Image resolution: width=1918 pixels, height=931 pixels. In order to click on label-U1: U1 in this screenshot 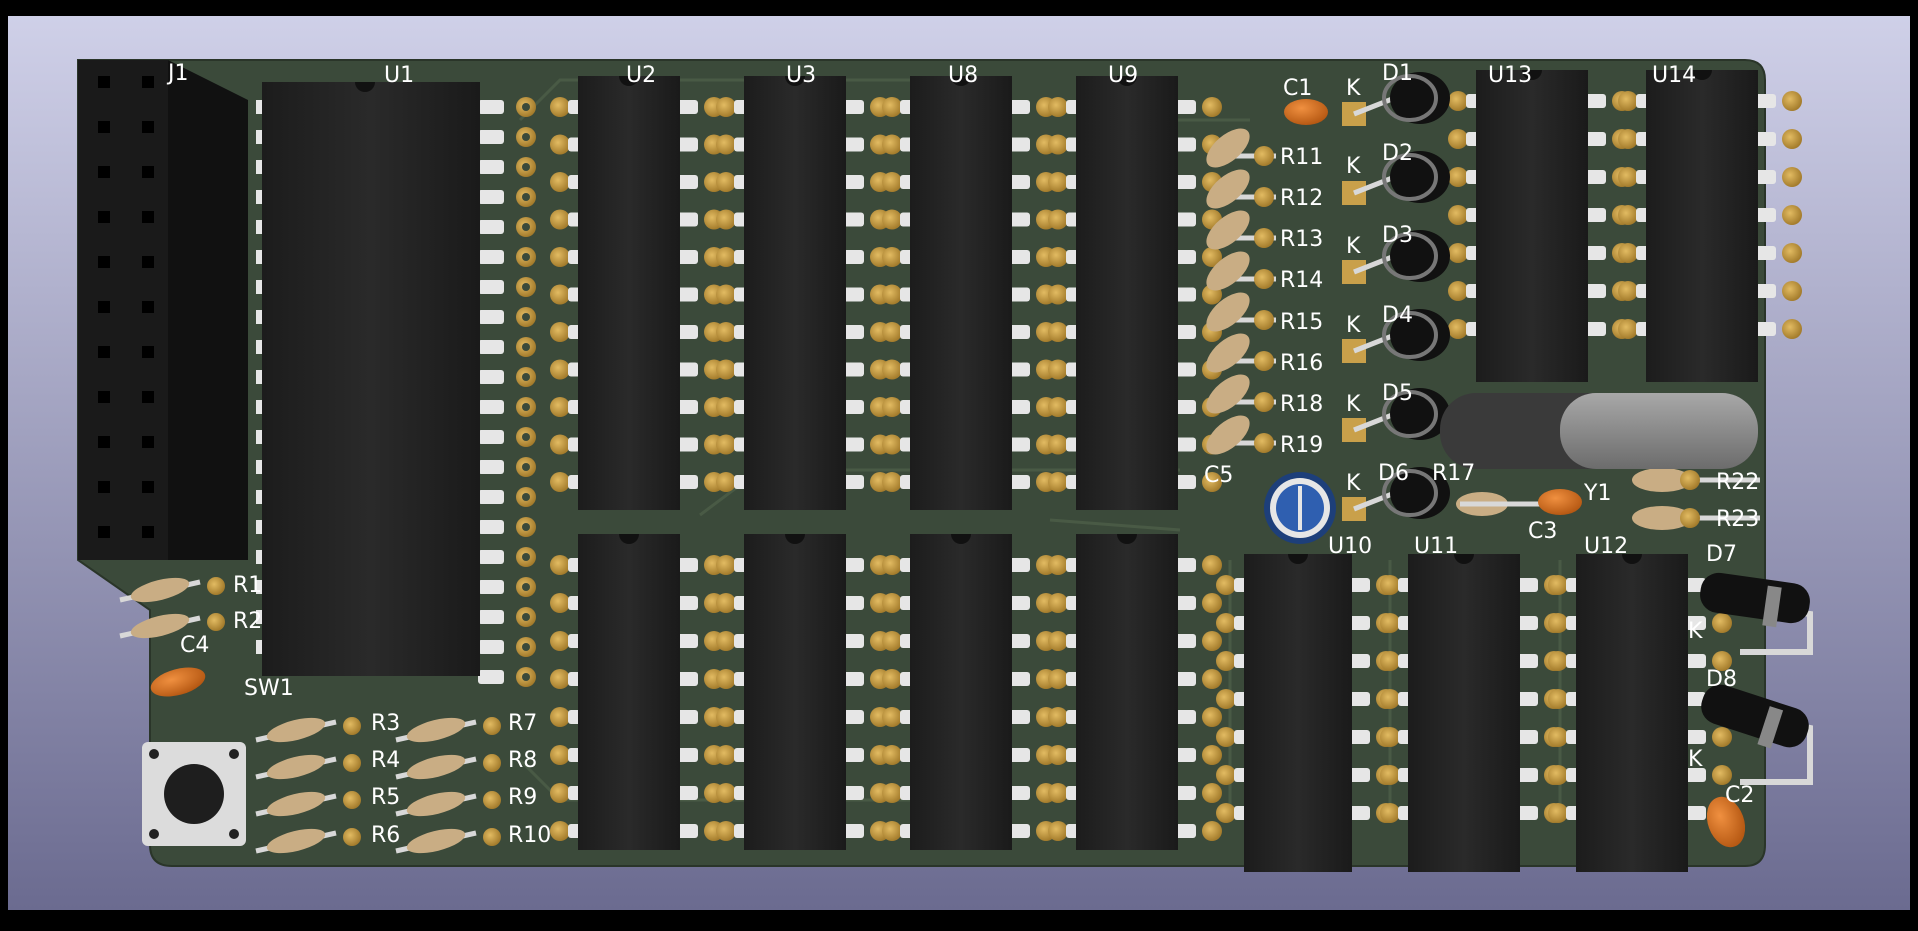, I will do `click(399, 75)`.